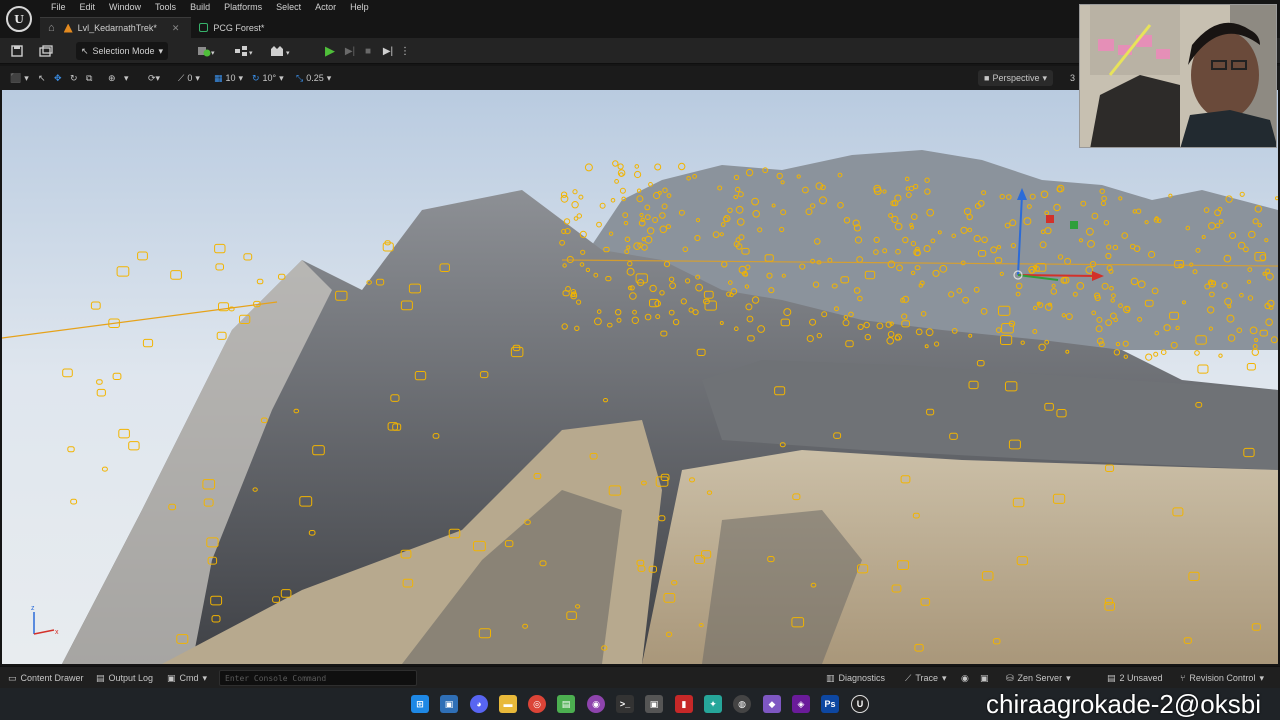 The image size is (1280, 720). Describe the element at coordinates (420, 704) in the screenshot. I see `windows-start-icon: ⊞` at that location.